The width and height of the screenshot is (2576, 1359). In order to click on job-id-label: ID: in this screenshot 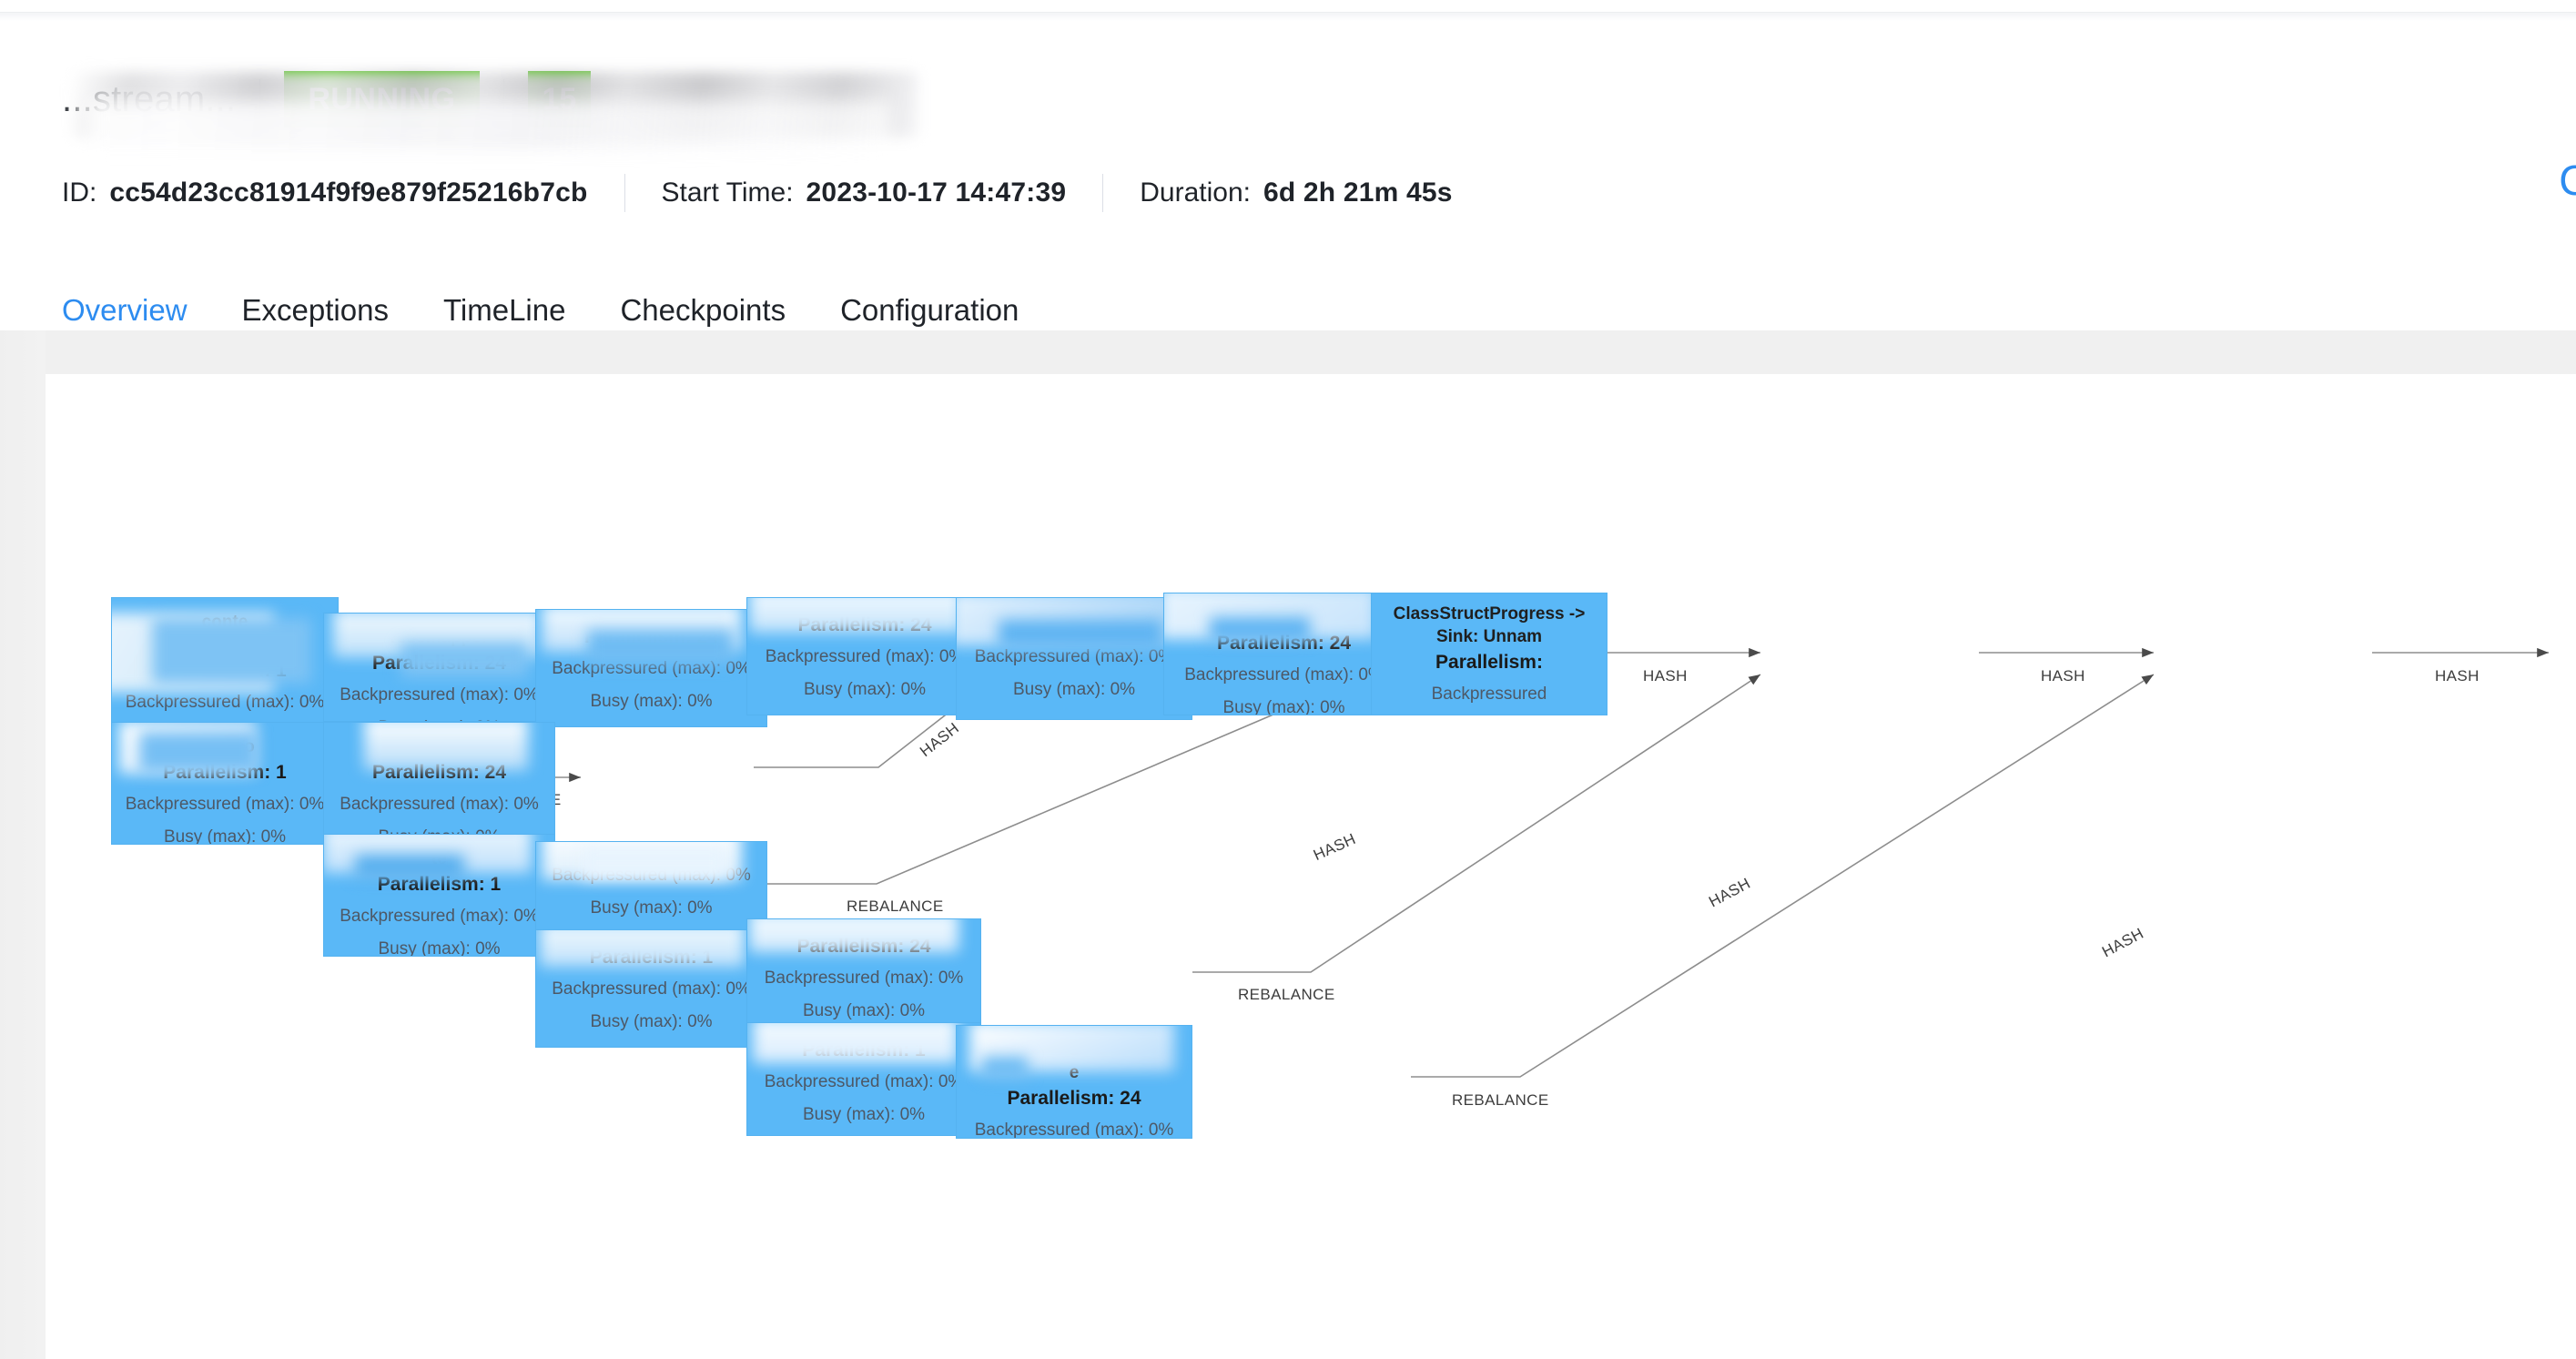, I will do `click(79, 192)`.